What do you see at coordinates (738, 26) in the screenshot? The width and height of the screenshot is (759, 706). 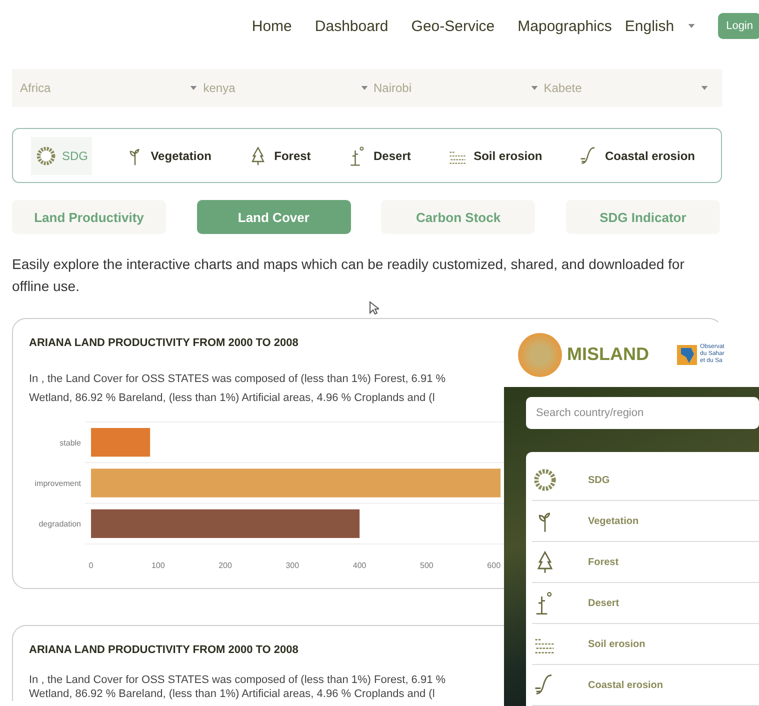 I see `login-button: Login` at bounding box center [738, 26].